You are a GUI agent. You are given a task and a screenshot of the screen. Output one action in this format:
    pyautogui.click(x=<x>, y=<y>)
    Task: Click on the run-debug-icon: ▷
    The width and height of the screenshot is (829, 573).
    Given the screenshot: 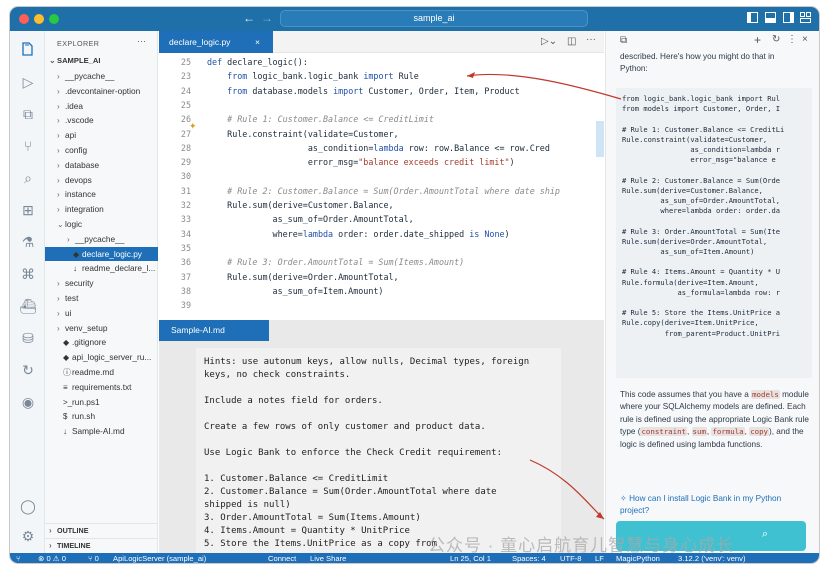 What is the action you would take?
    pyautogui.click(x=28, y=82)
    